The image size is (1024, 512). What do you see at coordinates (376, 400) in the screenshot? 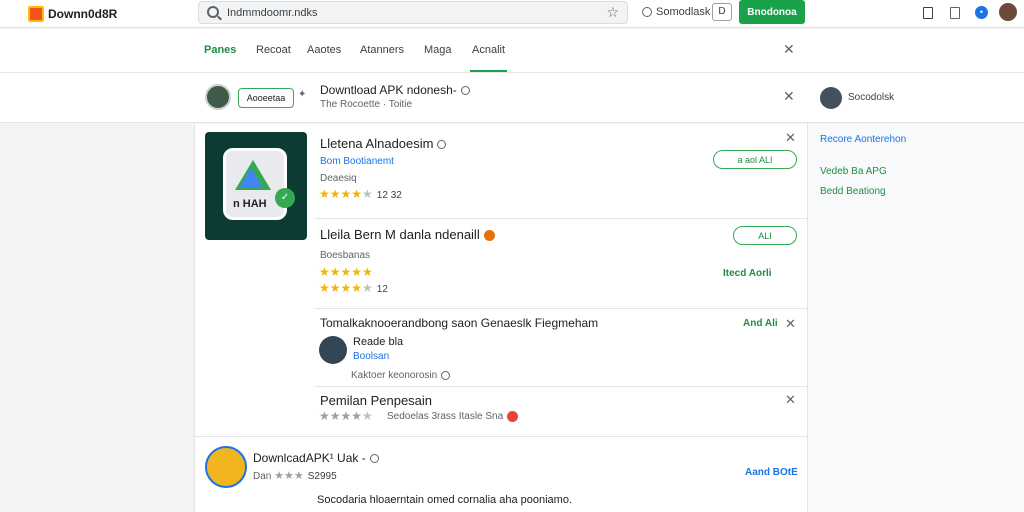
I see `result-title: Pemilan Penpesain` at bounding box center [376, 400].